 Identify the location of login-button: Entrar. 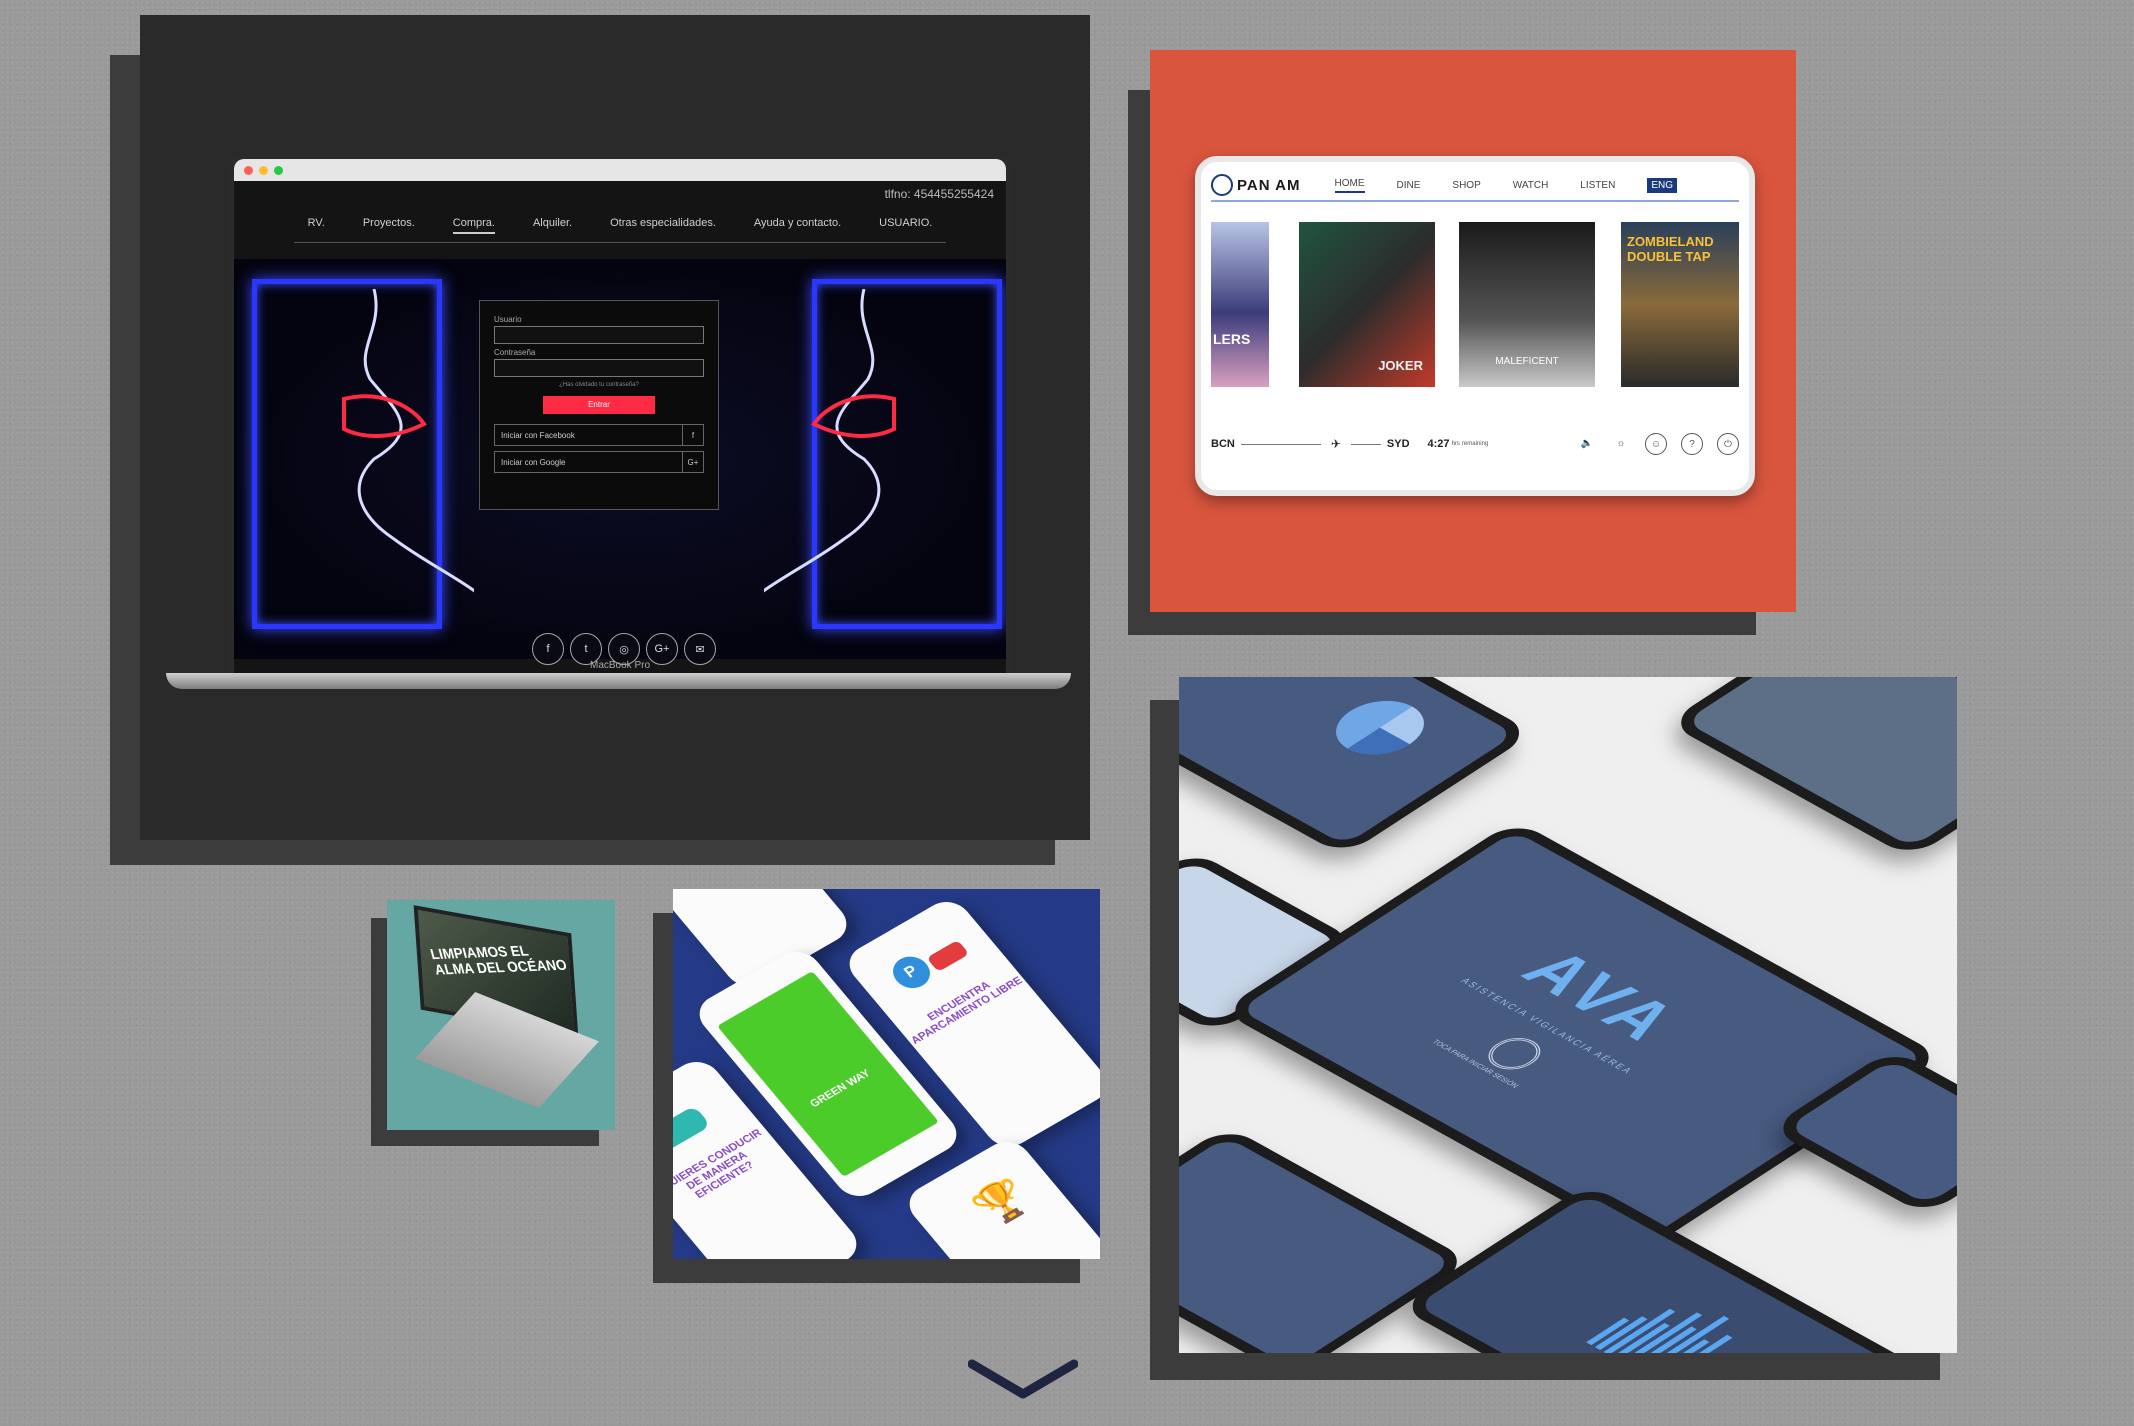
(599, 405).